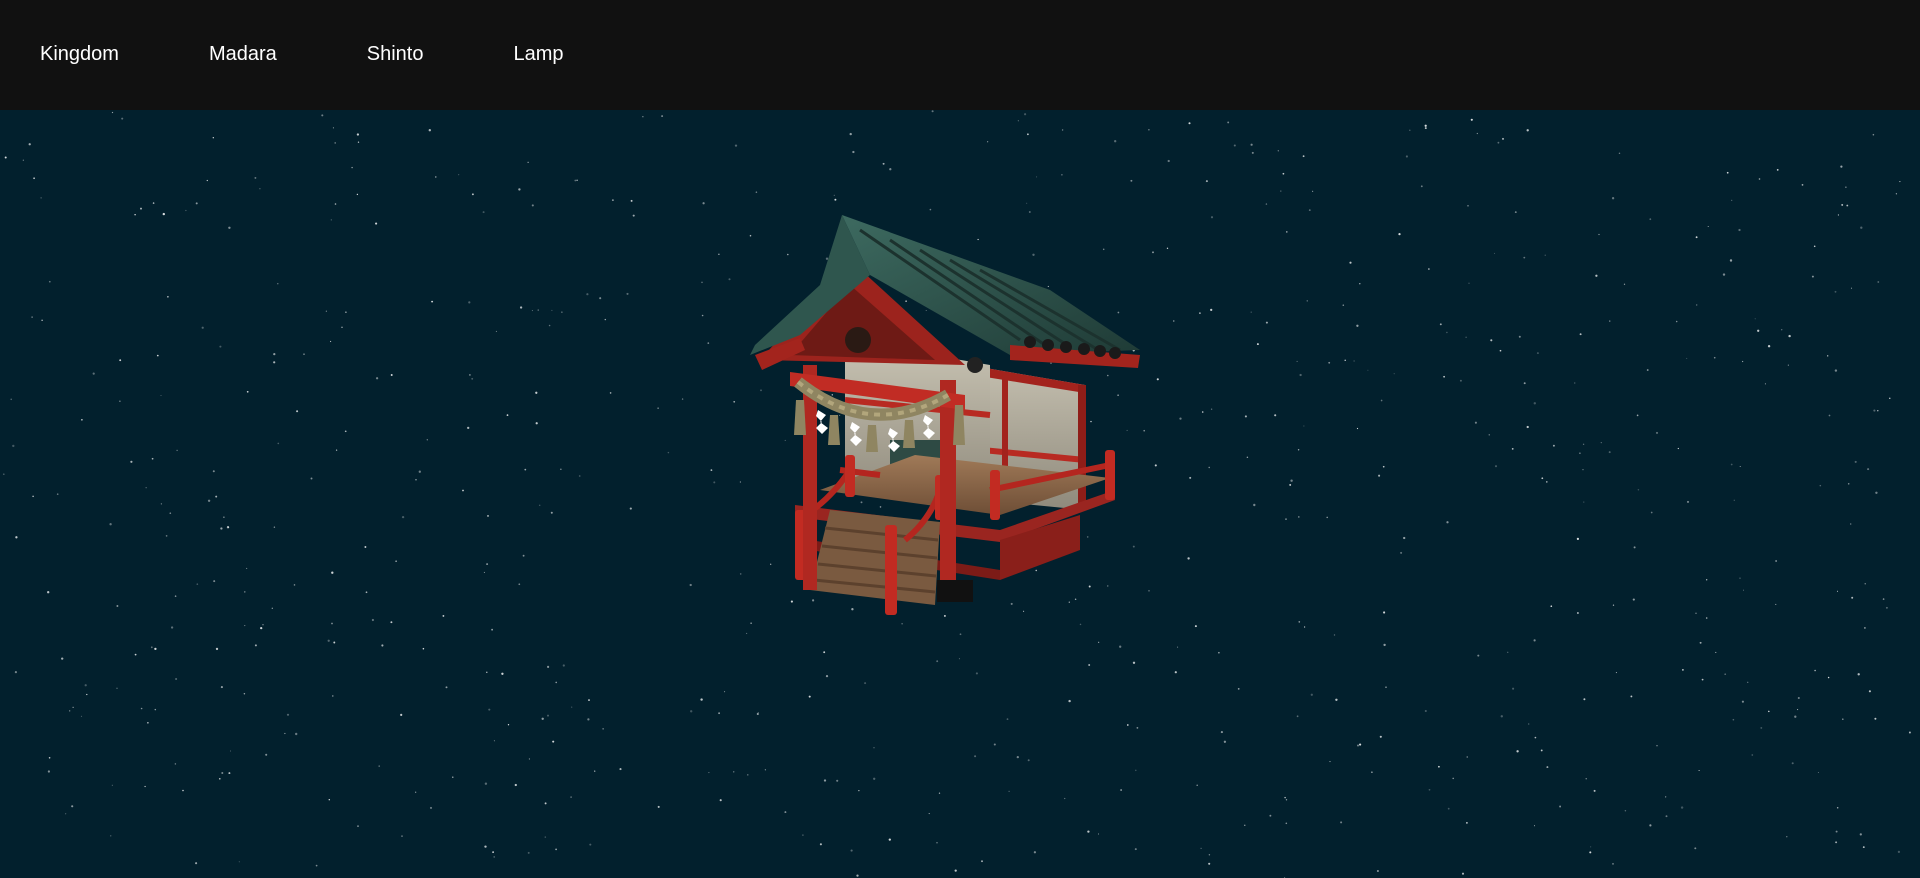 This screenshot has height=878, width=1920. What do you see at coordinates (960, 55) in the screenshot?
I see `top-nav: Kingdom Madara Shinto Lamp` at bounding box center [960, 55].